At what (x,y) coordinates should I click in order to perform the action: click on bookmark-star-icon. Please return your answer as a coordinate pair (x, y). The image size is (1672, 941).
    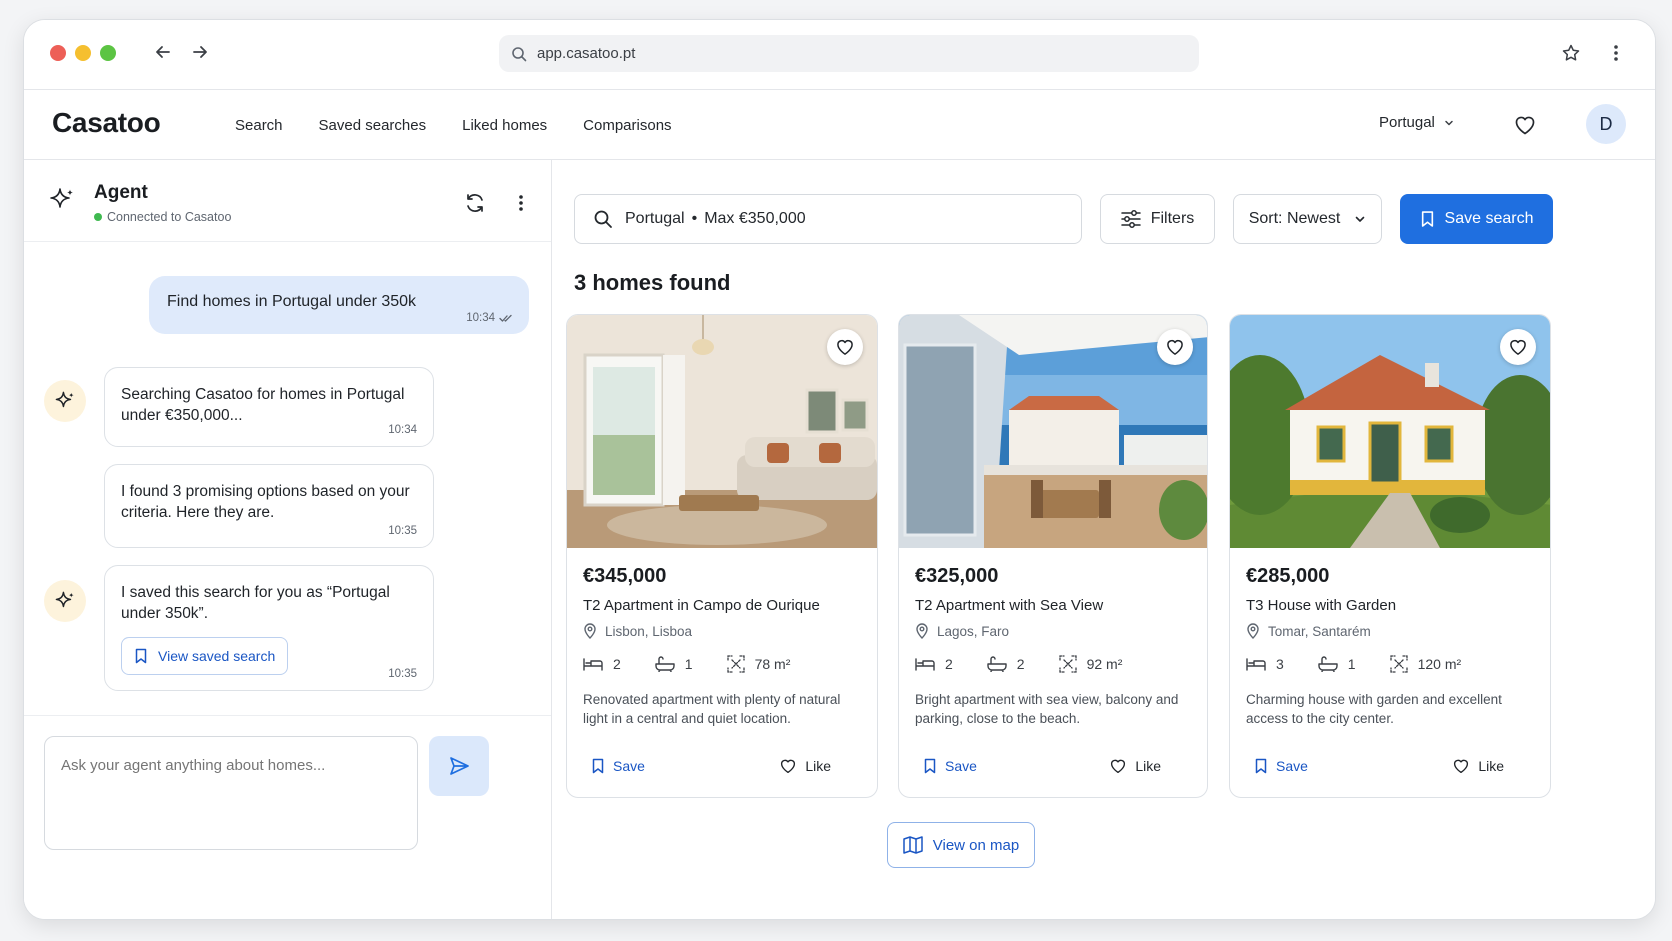
    Looking at the image, I should click on (1571, 53).